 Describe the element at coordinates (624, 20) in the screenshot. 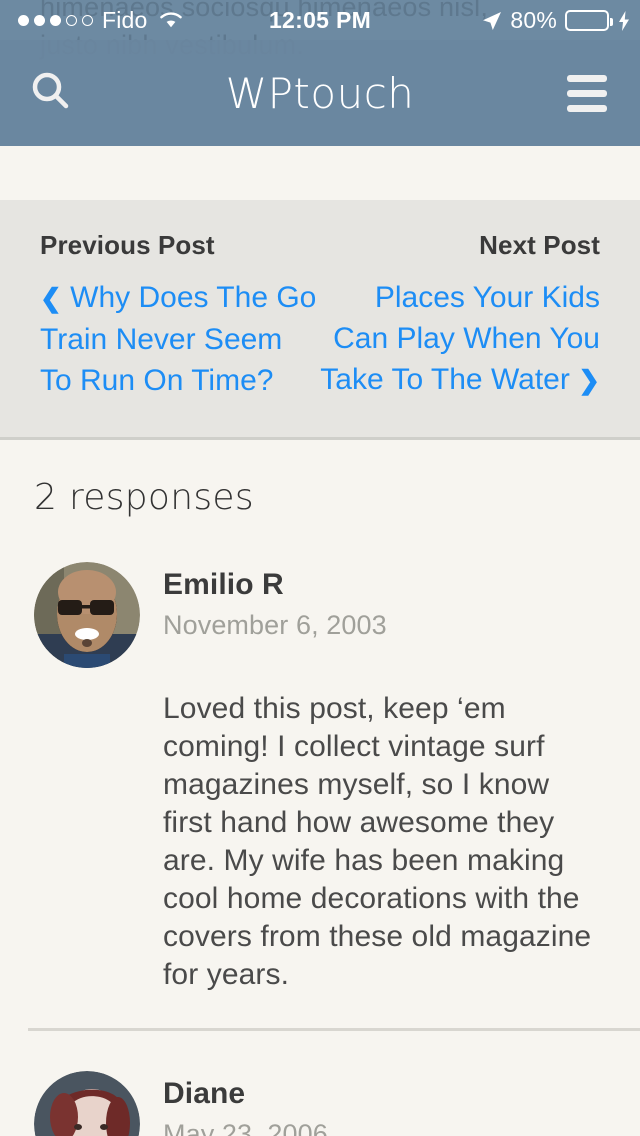

I see `lightning-bolt-icon` at that location.